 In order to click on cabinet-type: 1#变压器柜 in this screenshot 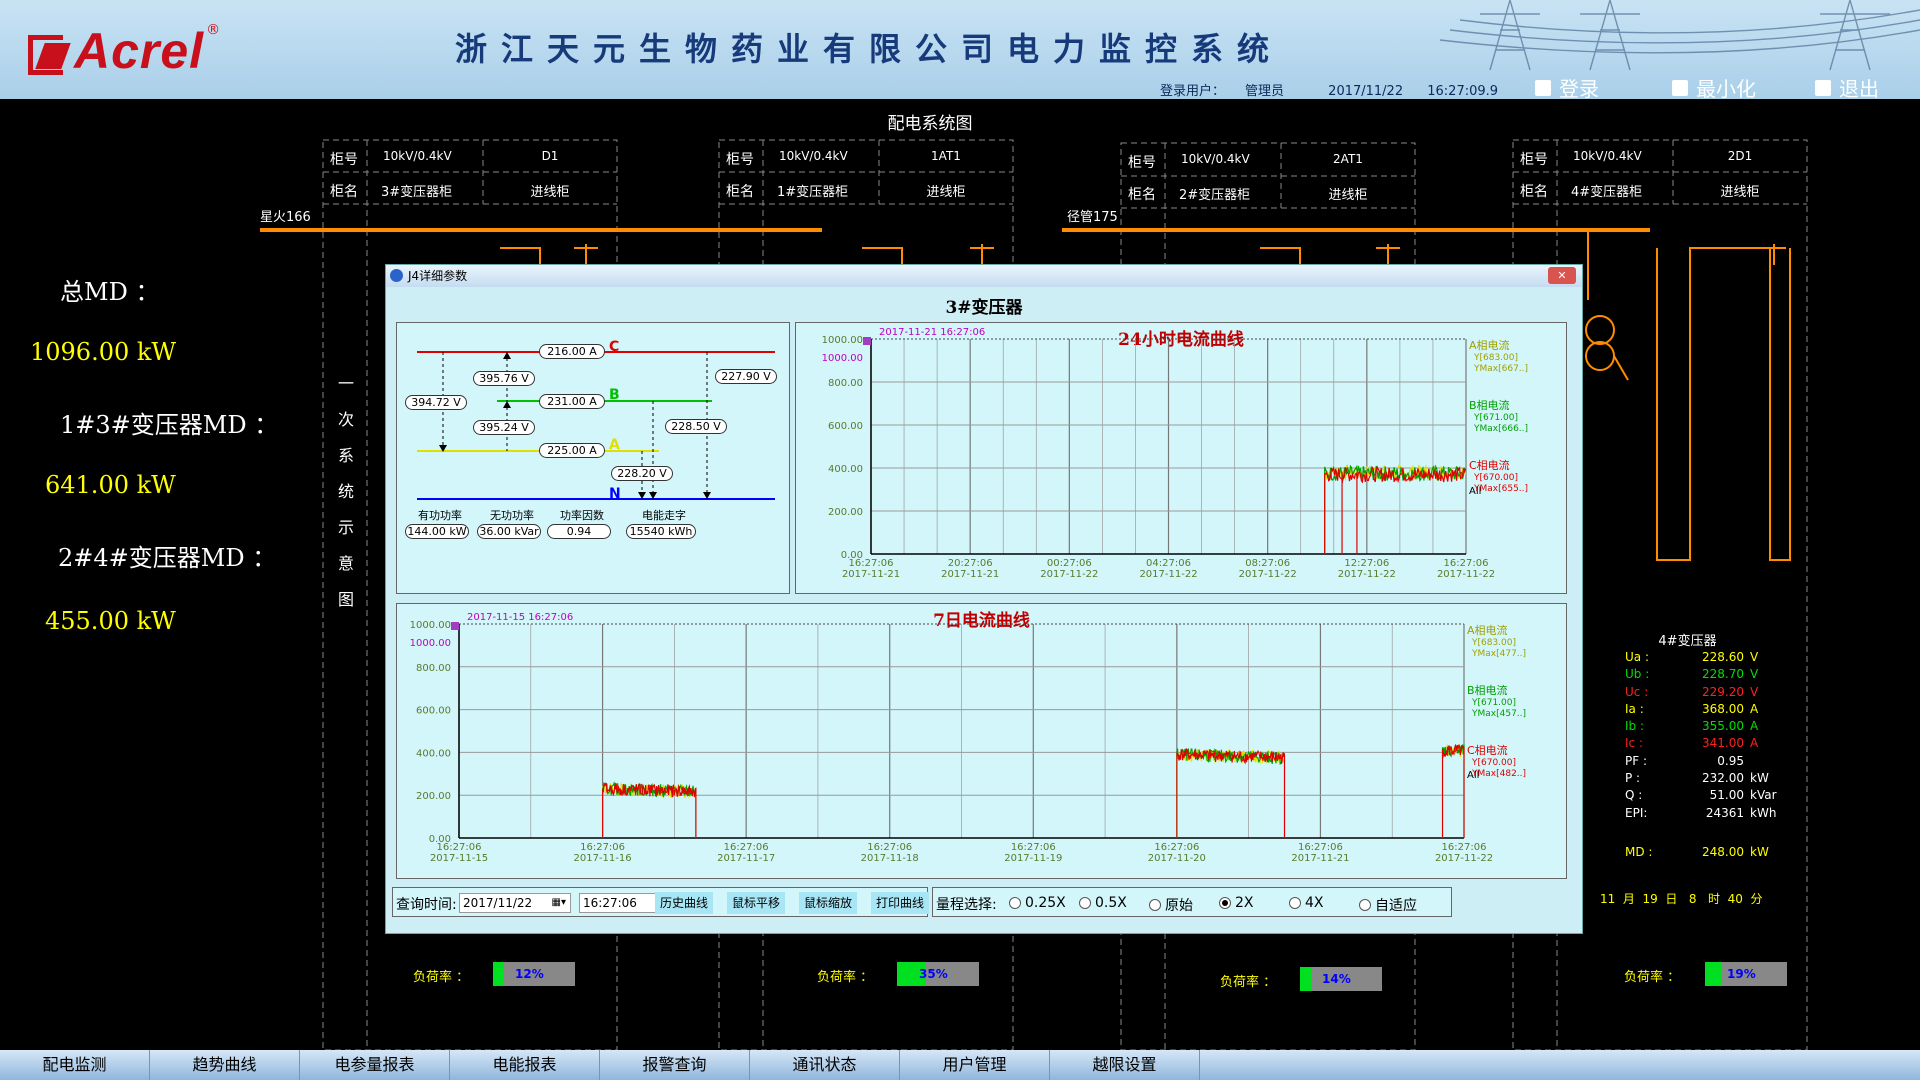, I will do `click(813, 192)`.